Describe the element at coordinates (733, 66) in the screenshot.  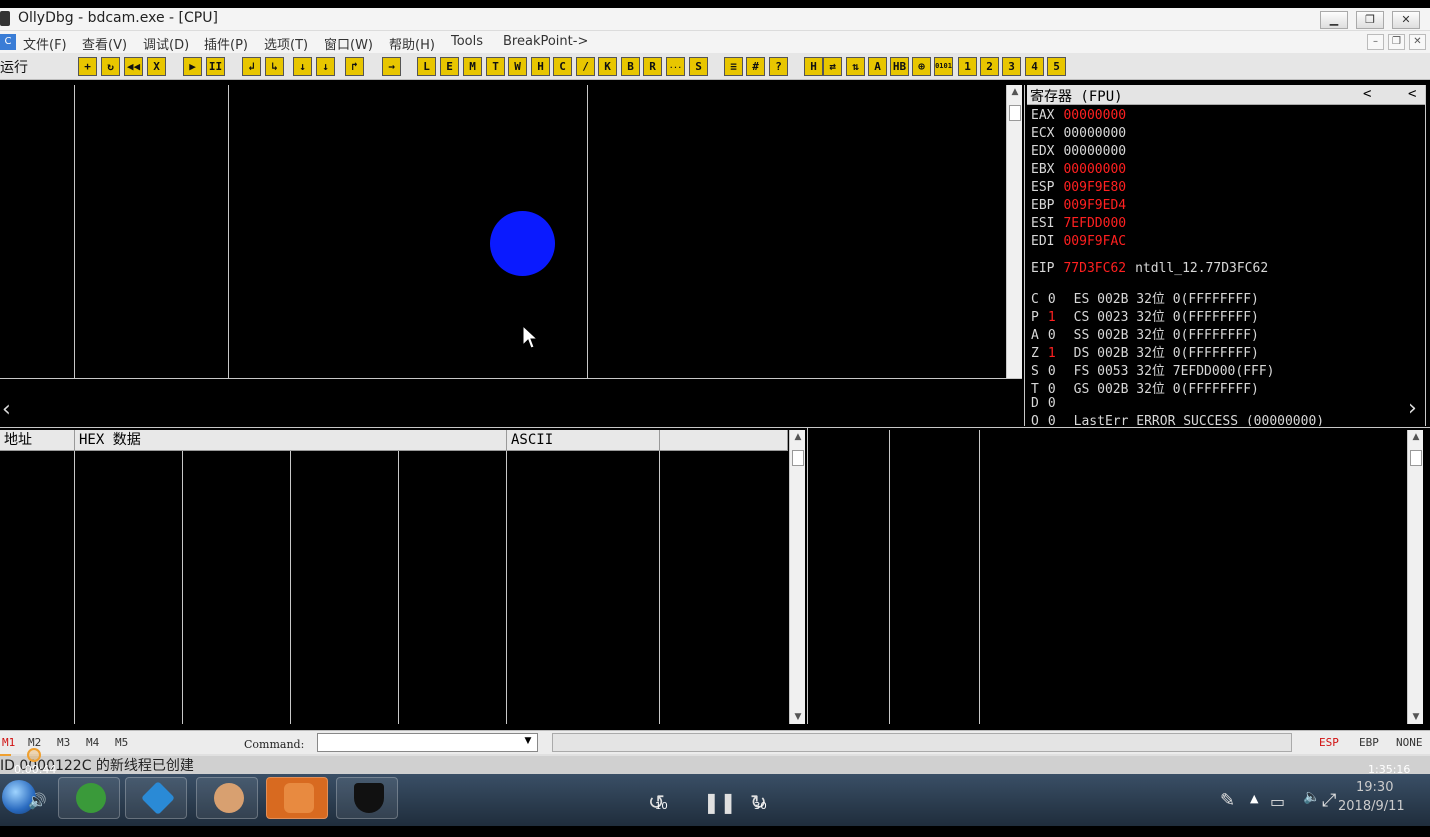
I see `toolbar-button-group6-0: ≡` at that location.